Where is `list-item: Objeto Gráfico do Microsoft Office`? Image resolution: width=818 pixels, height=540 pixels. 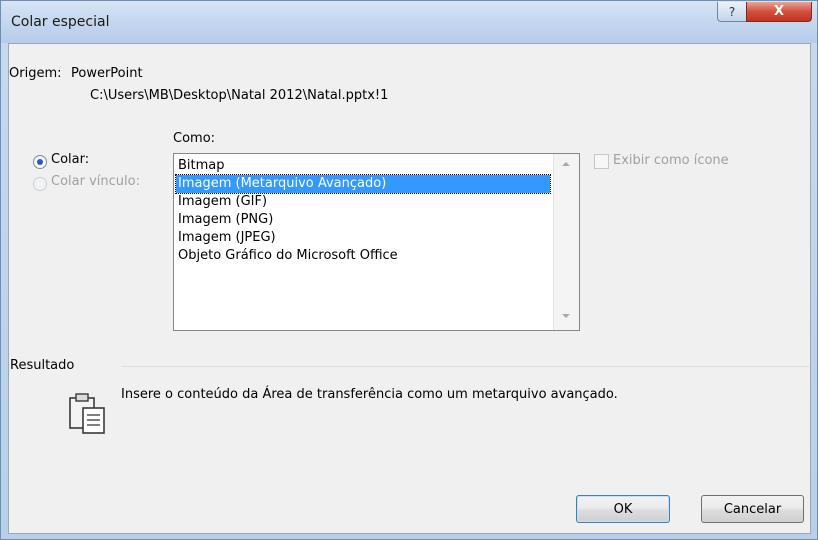 list-item: Objeto Gráfico do Microsoft Office is located at coordinates (363, 256).